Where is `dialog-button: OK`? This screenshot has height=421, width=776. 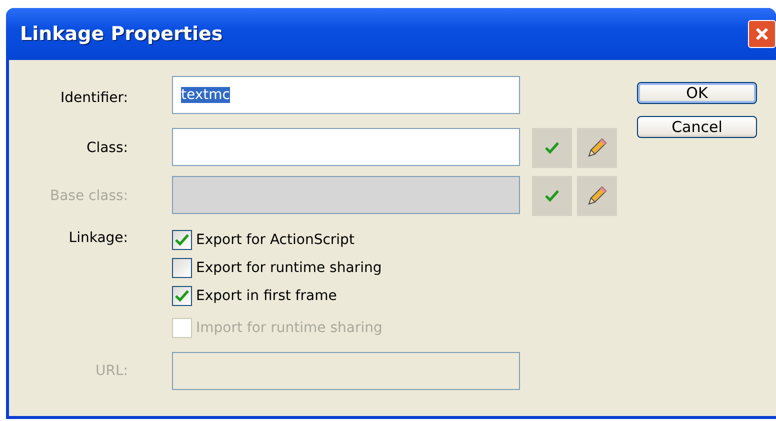
dialog-button: OK is located at coordinates (697, 93).